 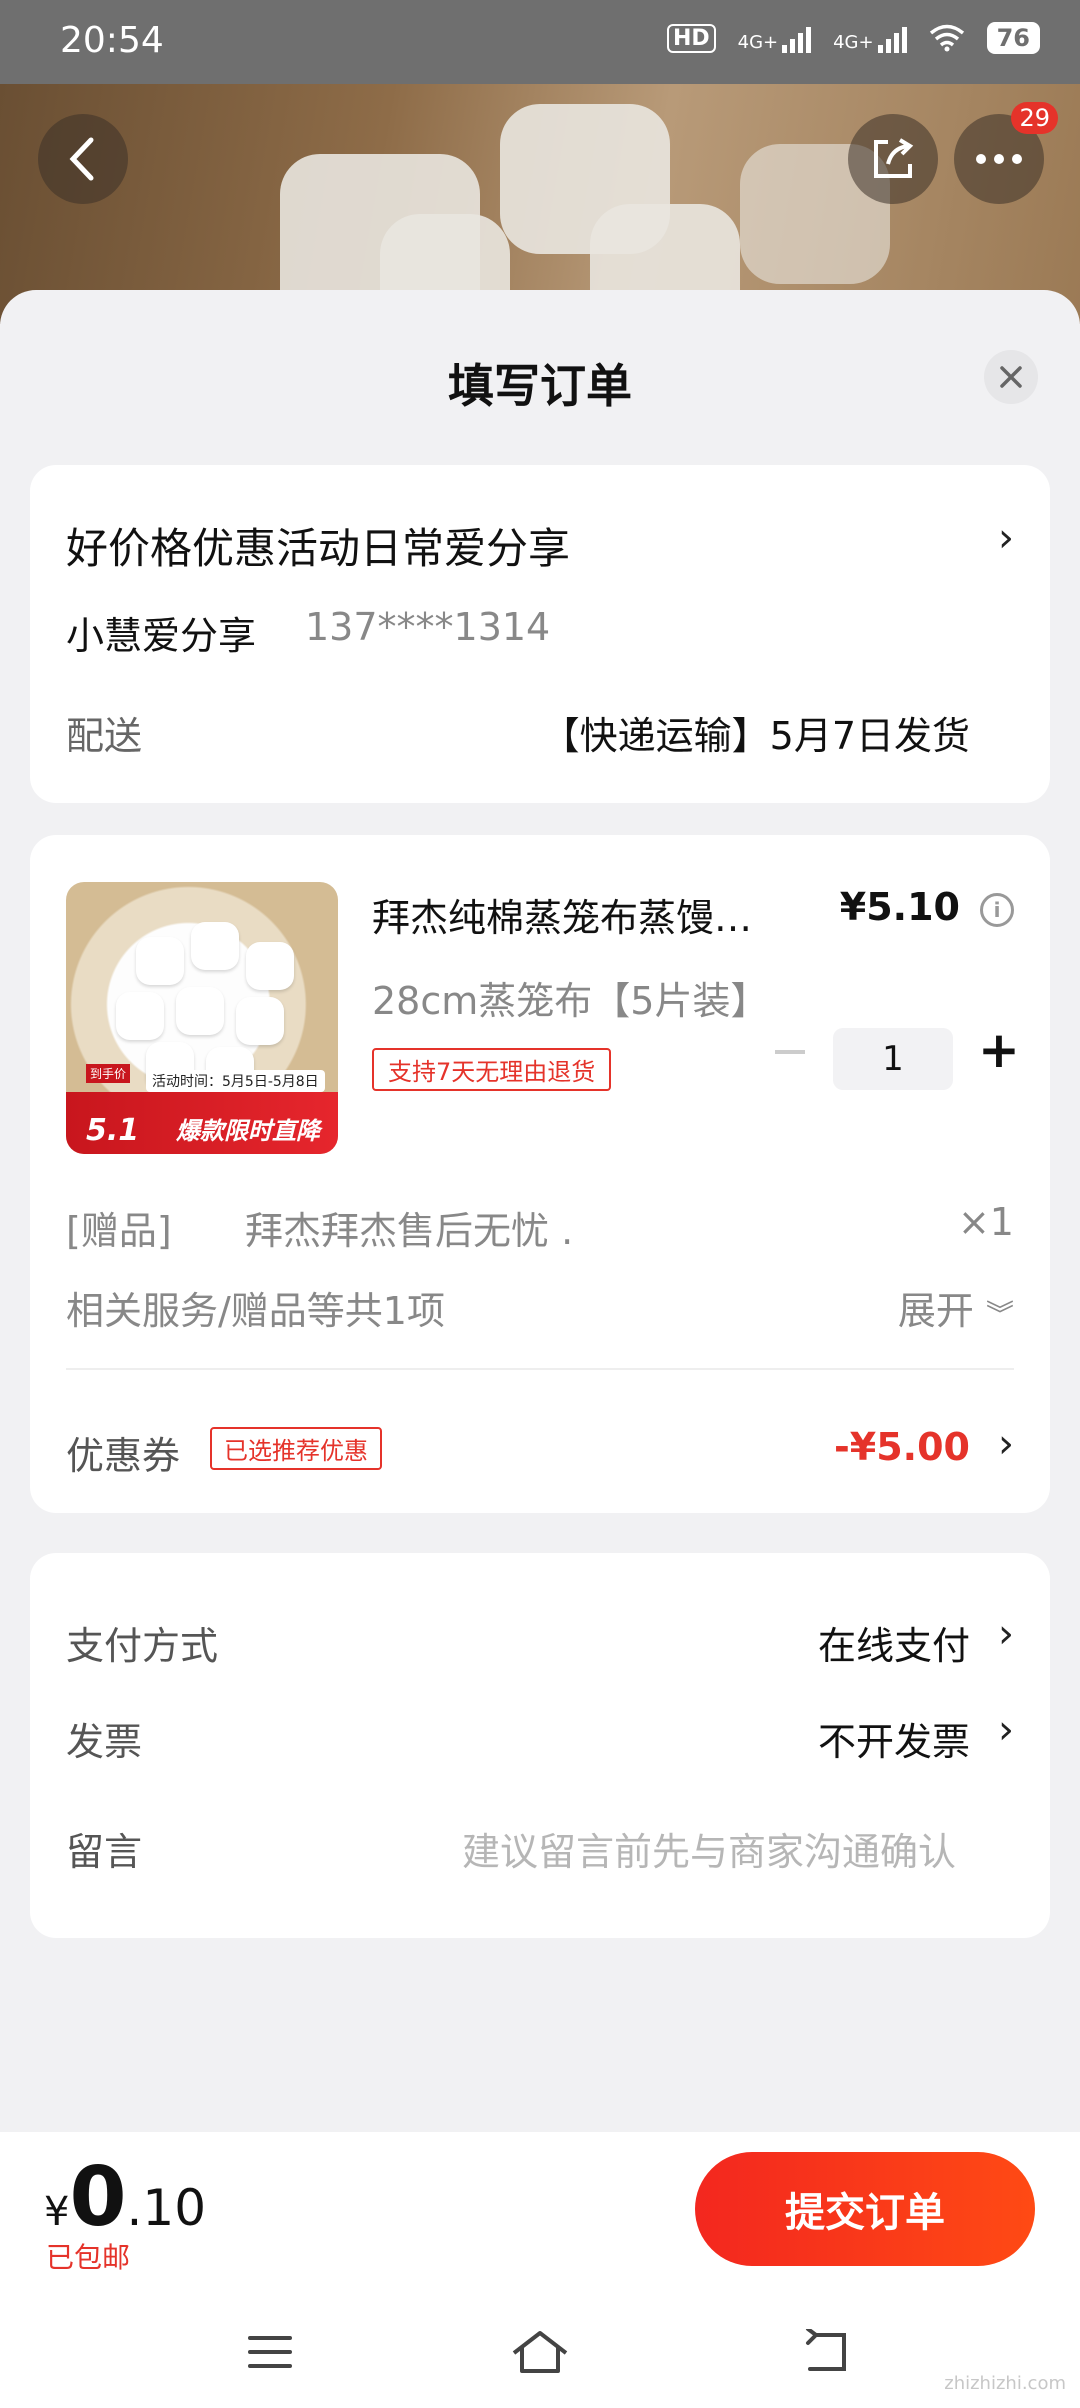 What do you see at coordinates (865, 2209) in the screenshot?
I see `submit-order-button: 提交订单` at bounding box center [865, 2209].